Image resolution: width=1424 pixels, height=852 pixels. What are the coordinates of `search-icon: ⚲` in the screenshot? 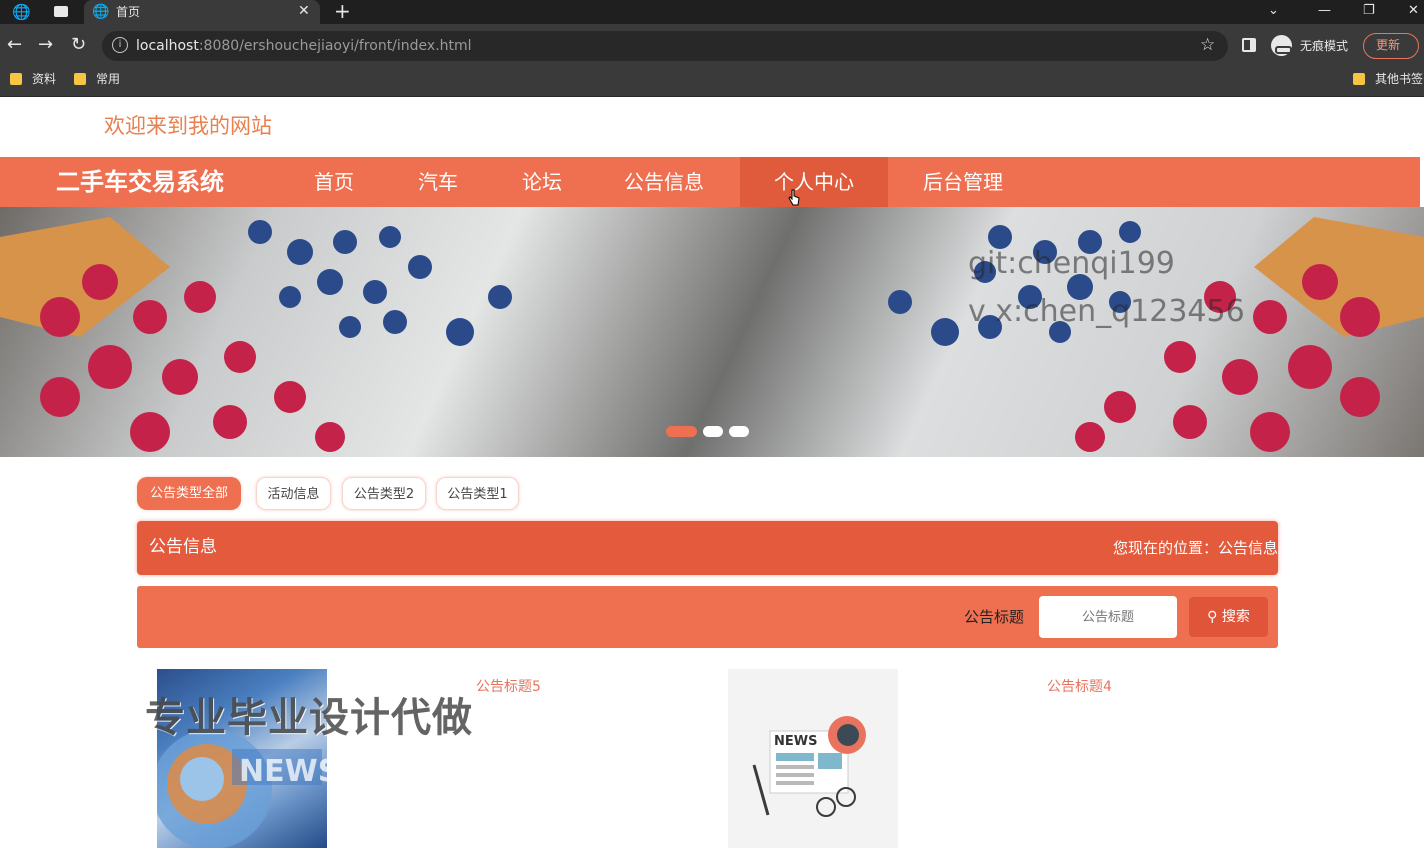 It's located at (1212, 617).